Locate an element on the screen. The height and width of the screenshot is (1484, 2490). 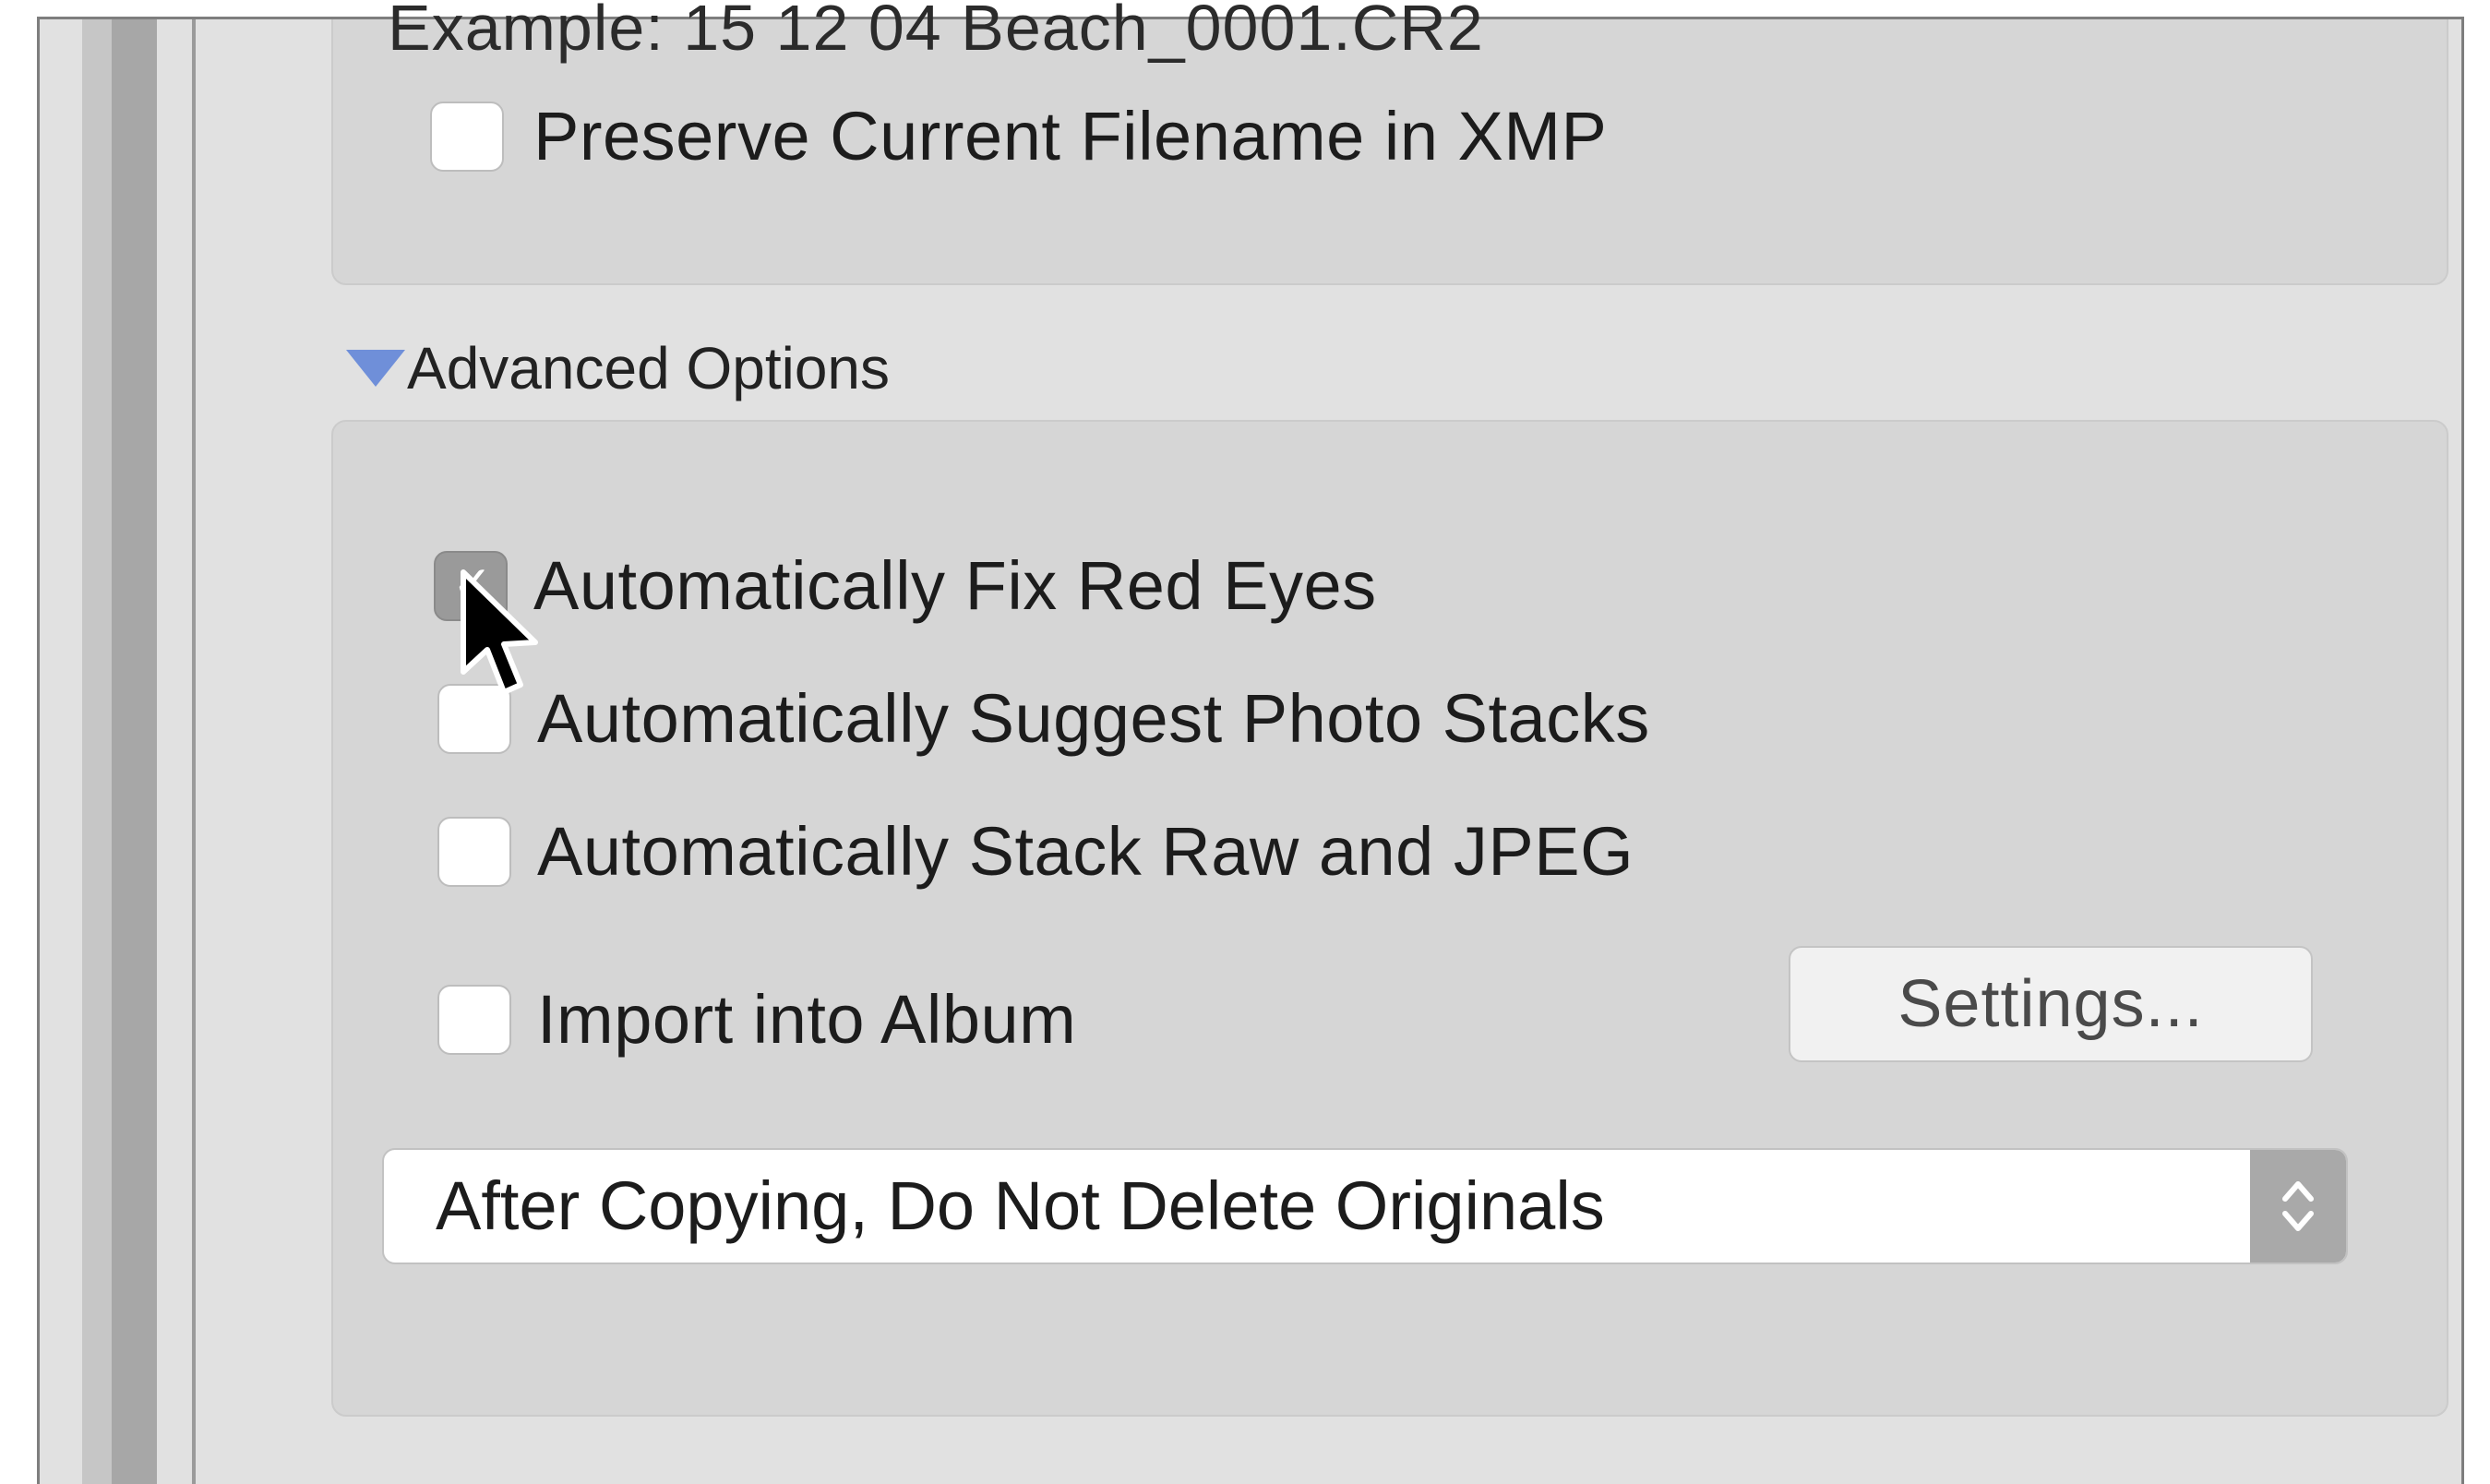
suggest-stacks-label: Automatically Suggest Photo Stacks is located at coordinates (1093, 718).